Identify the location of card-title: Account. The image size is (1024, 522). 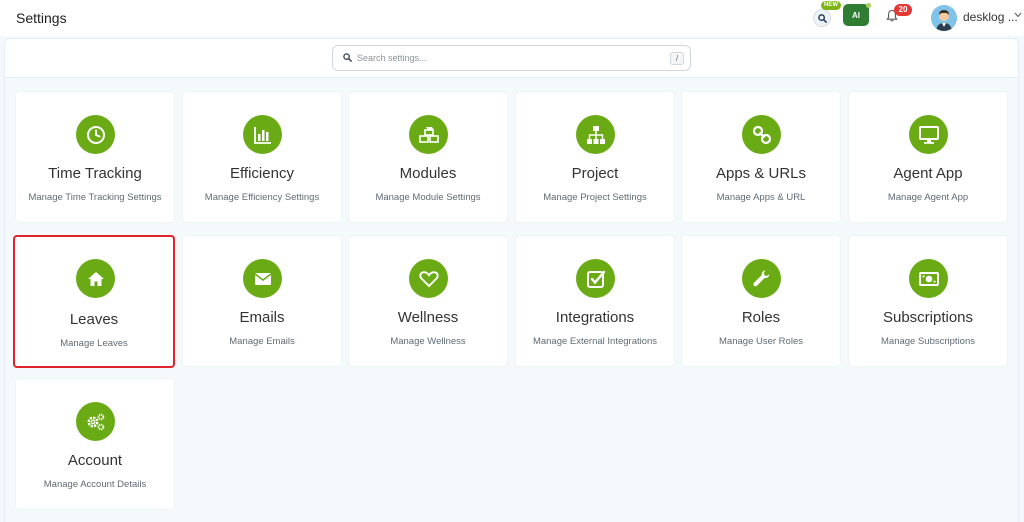
(95, 460).